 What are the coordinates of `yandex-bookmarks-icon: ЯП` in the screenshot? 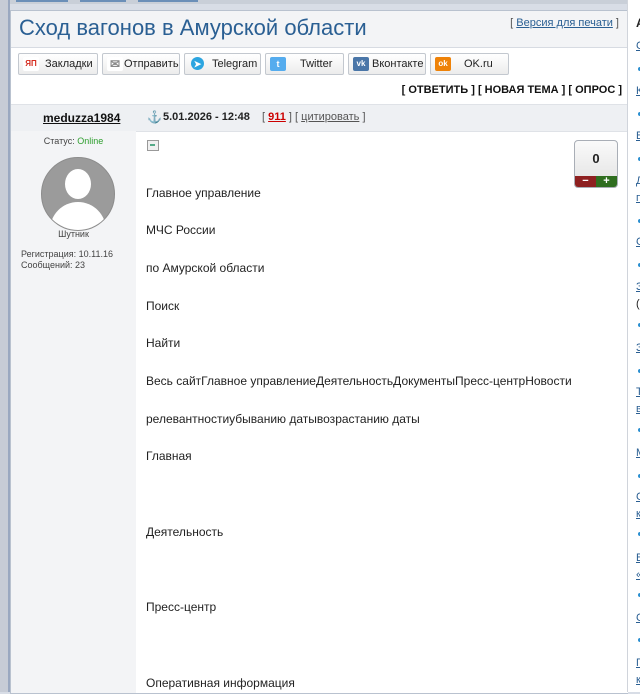 It's located at (31, 64).